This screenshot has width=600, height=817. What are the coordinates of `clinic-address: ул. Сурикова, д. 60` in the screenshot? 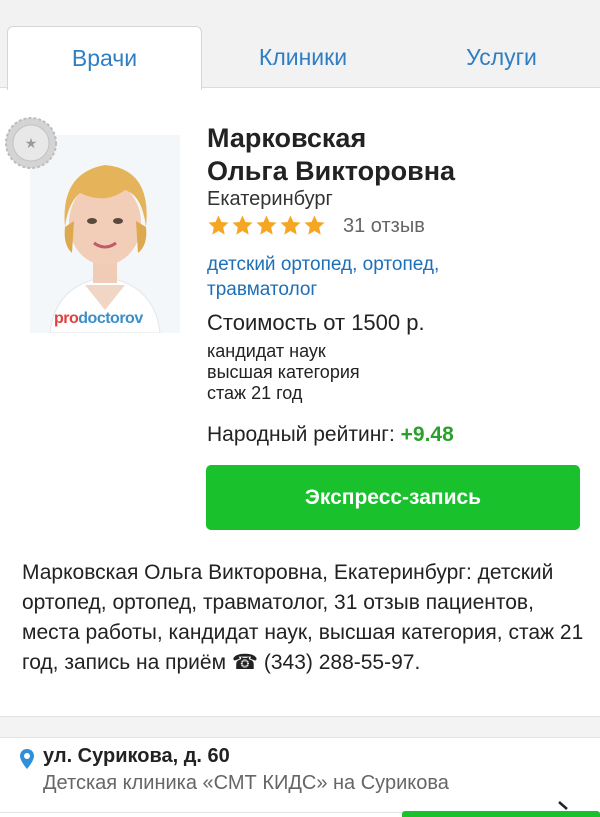 It's located at (136, 756).